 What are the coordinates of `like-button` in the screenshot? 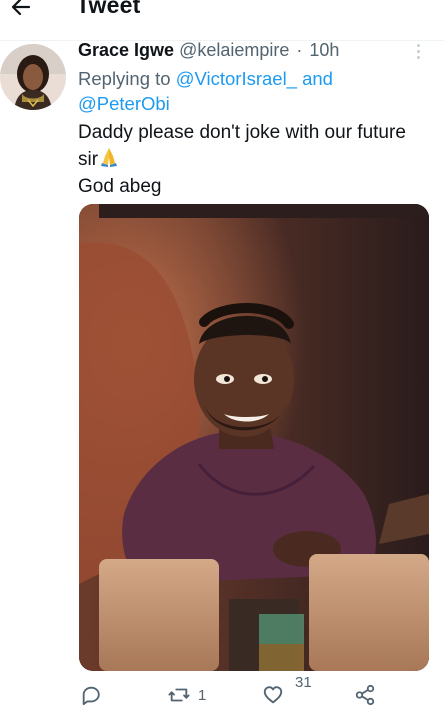 It's located at (273, 695).